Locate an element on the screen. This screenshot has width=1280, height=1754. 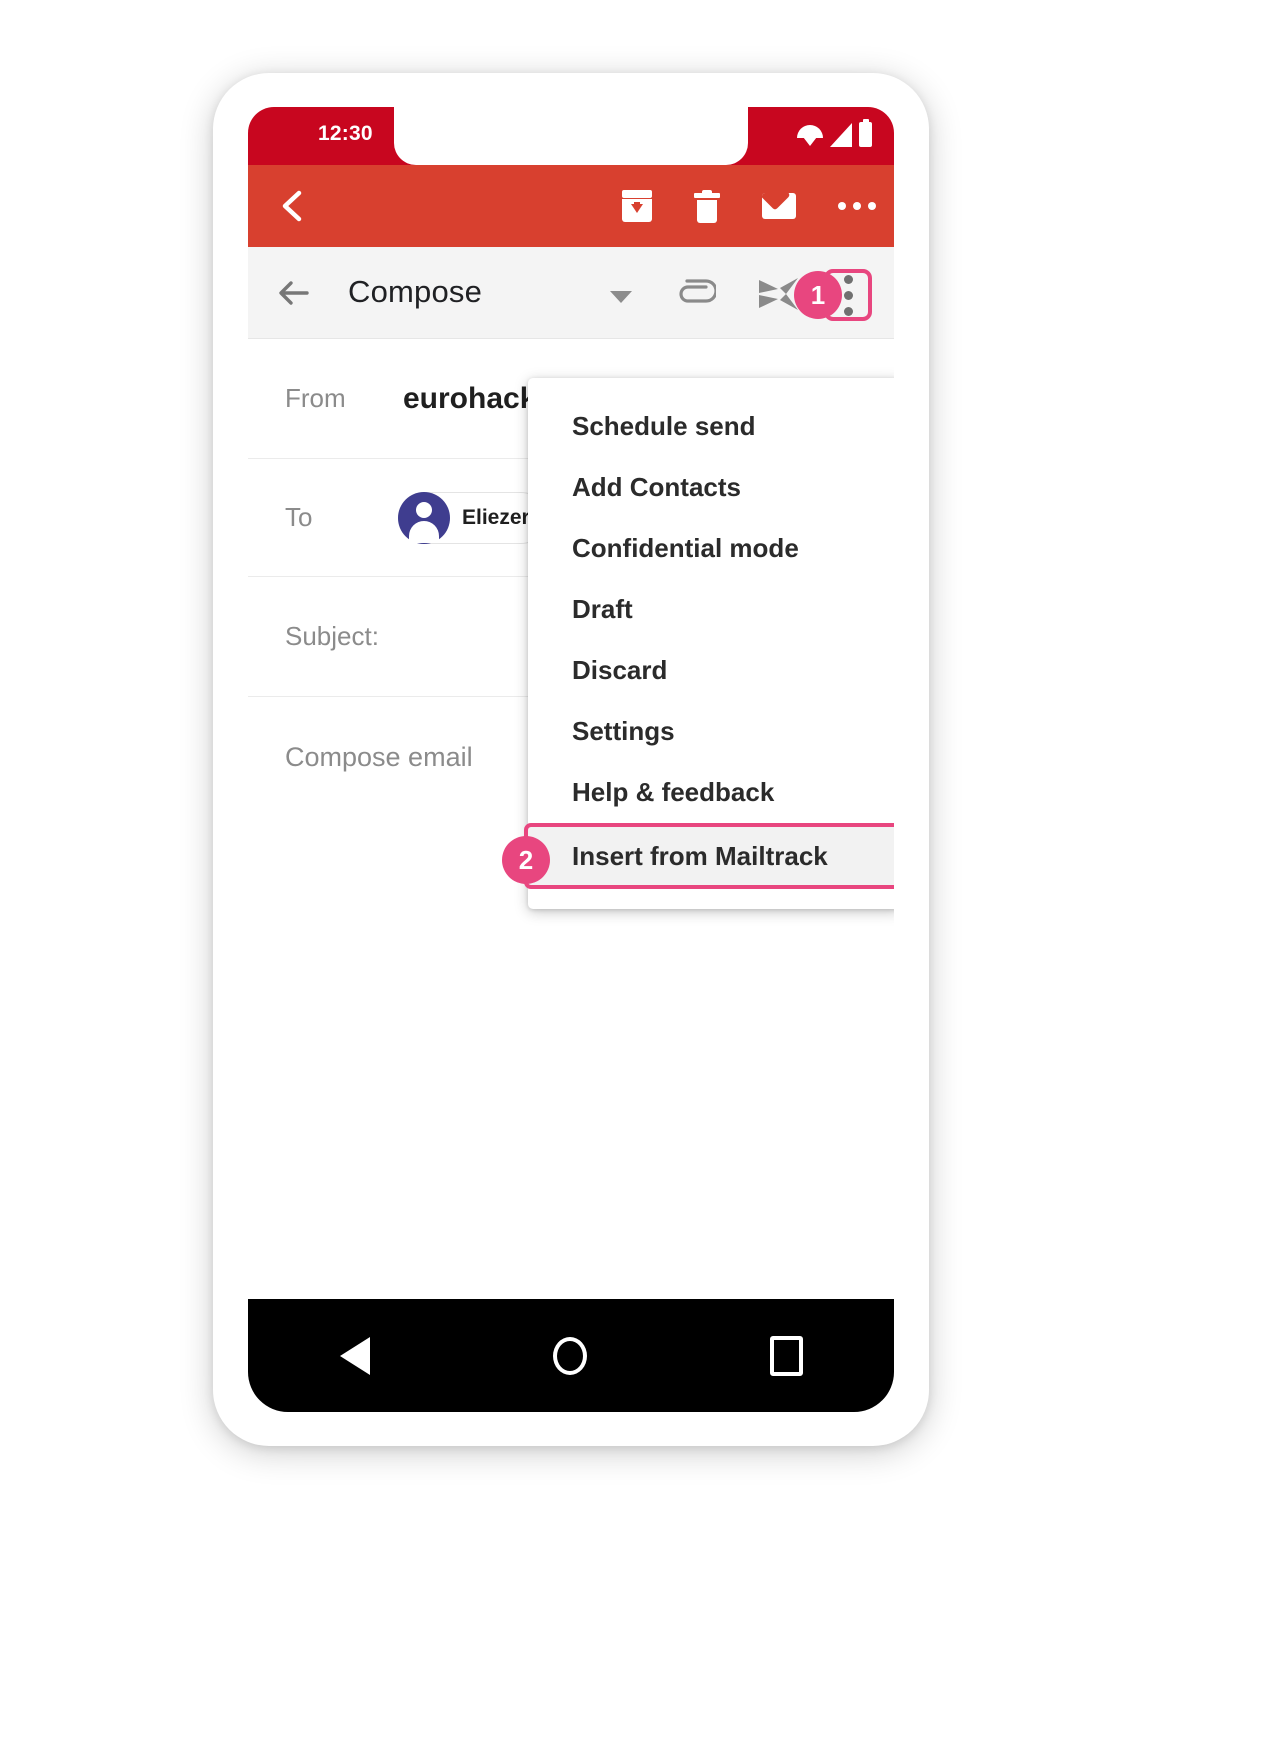
wifi-icon is located at coordinates (810, 135).